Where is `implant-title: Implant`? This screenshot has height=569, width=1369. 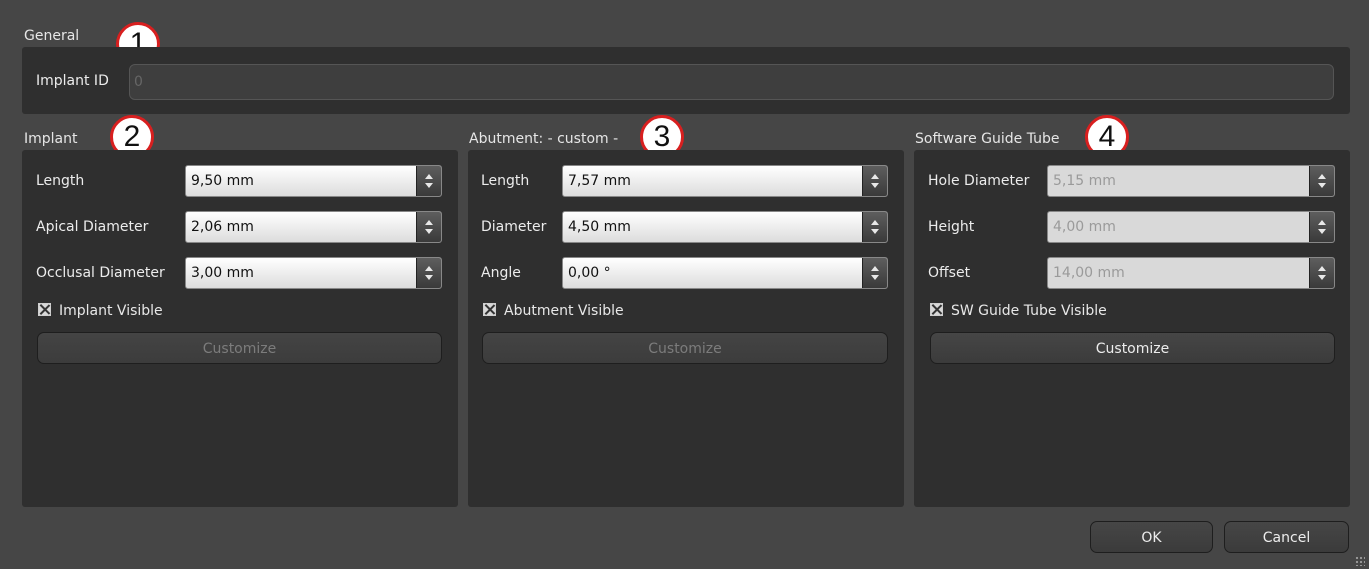 implant-title: Implant is located at coordinates (51, 139).